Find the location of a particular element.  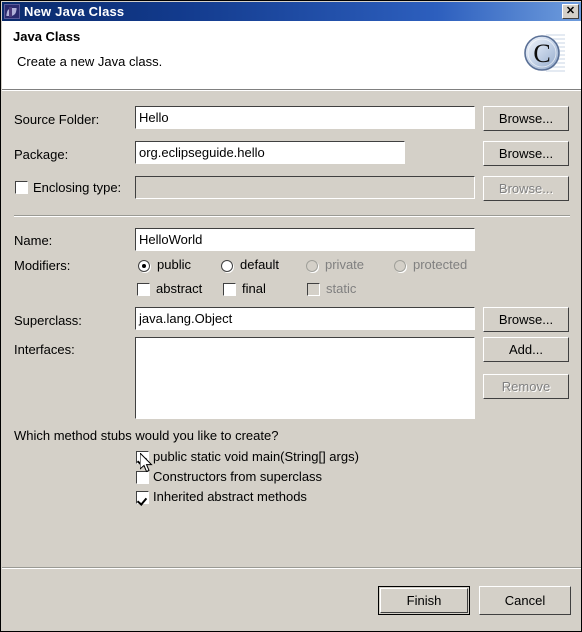

window-title: New Java Class is located at coordinates (74, 11).